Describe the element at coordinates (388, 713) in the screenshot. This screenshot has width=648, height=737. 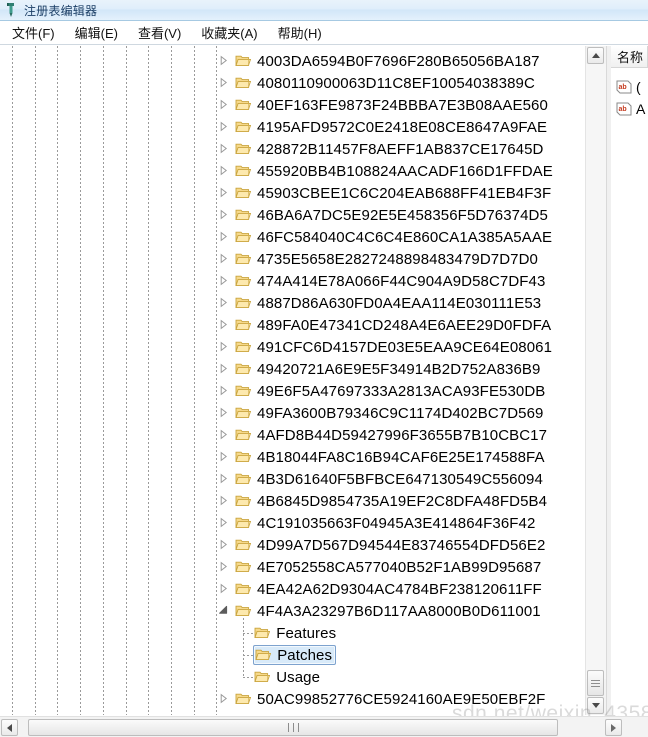
I see `tree-item-node: 51150188FD71F2F460AF91BFBF6270F1` at that location.